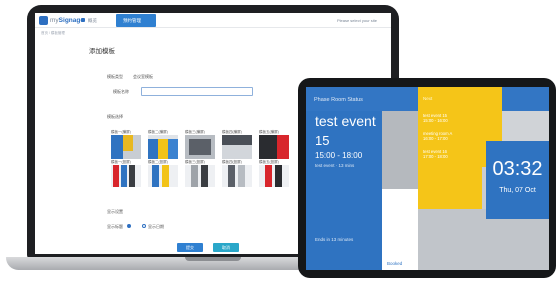 This screenshot has height=281, width=557. I want to click on template-name-label: 模板名称, so click(121, 91).